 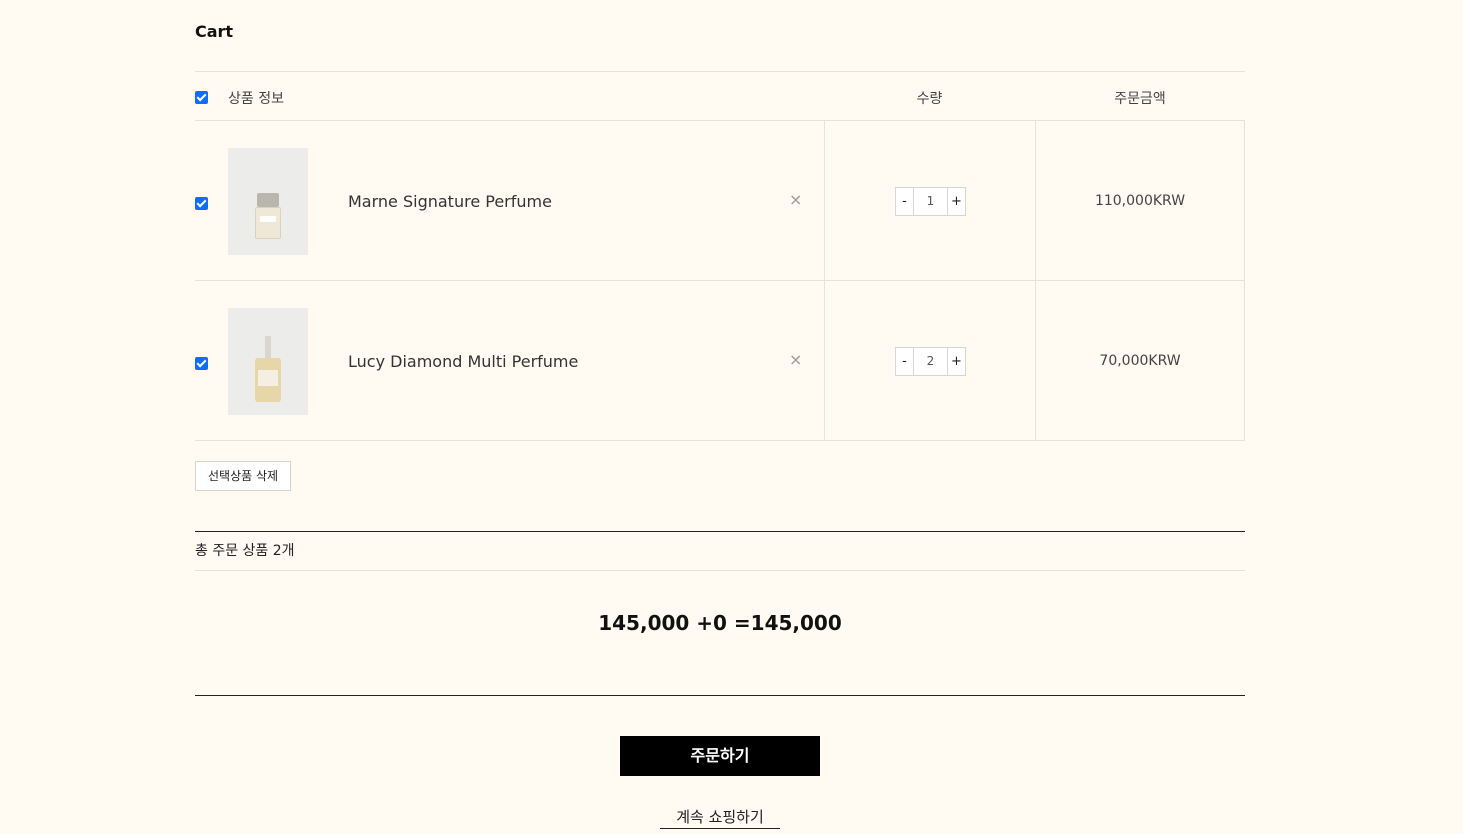 I want to click on item-price: 110,000KRW, so click(x=1140, y=201).